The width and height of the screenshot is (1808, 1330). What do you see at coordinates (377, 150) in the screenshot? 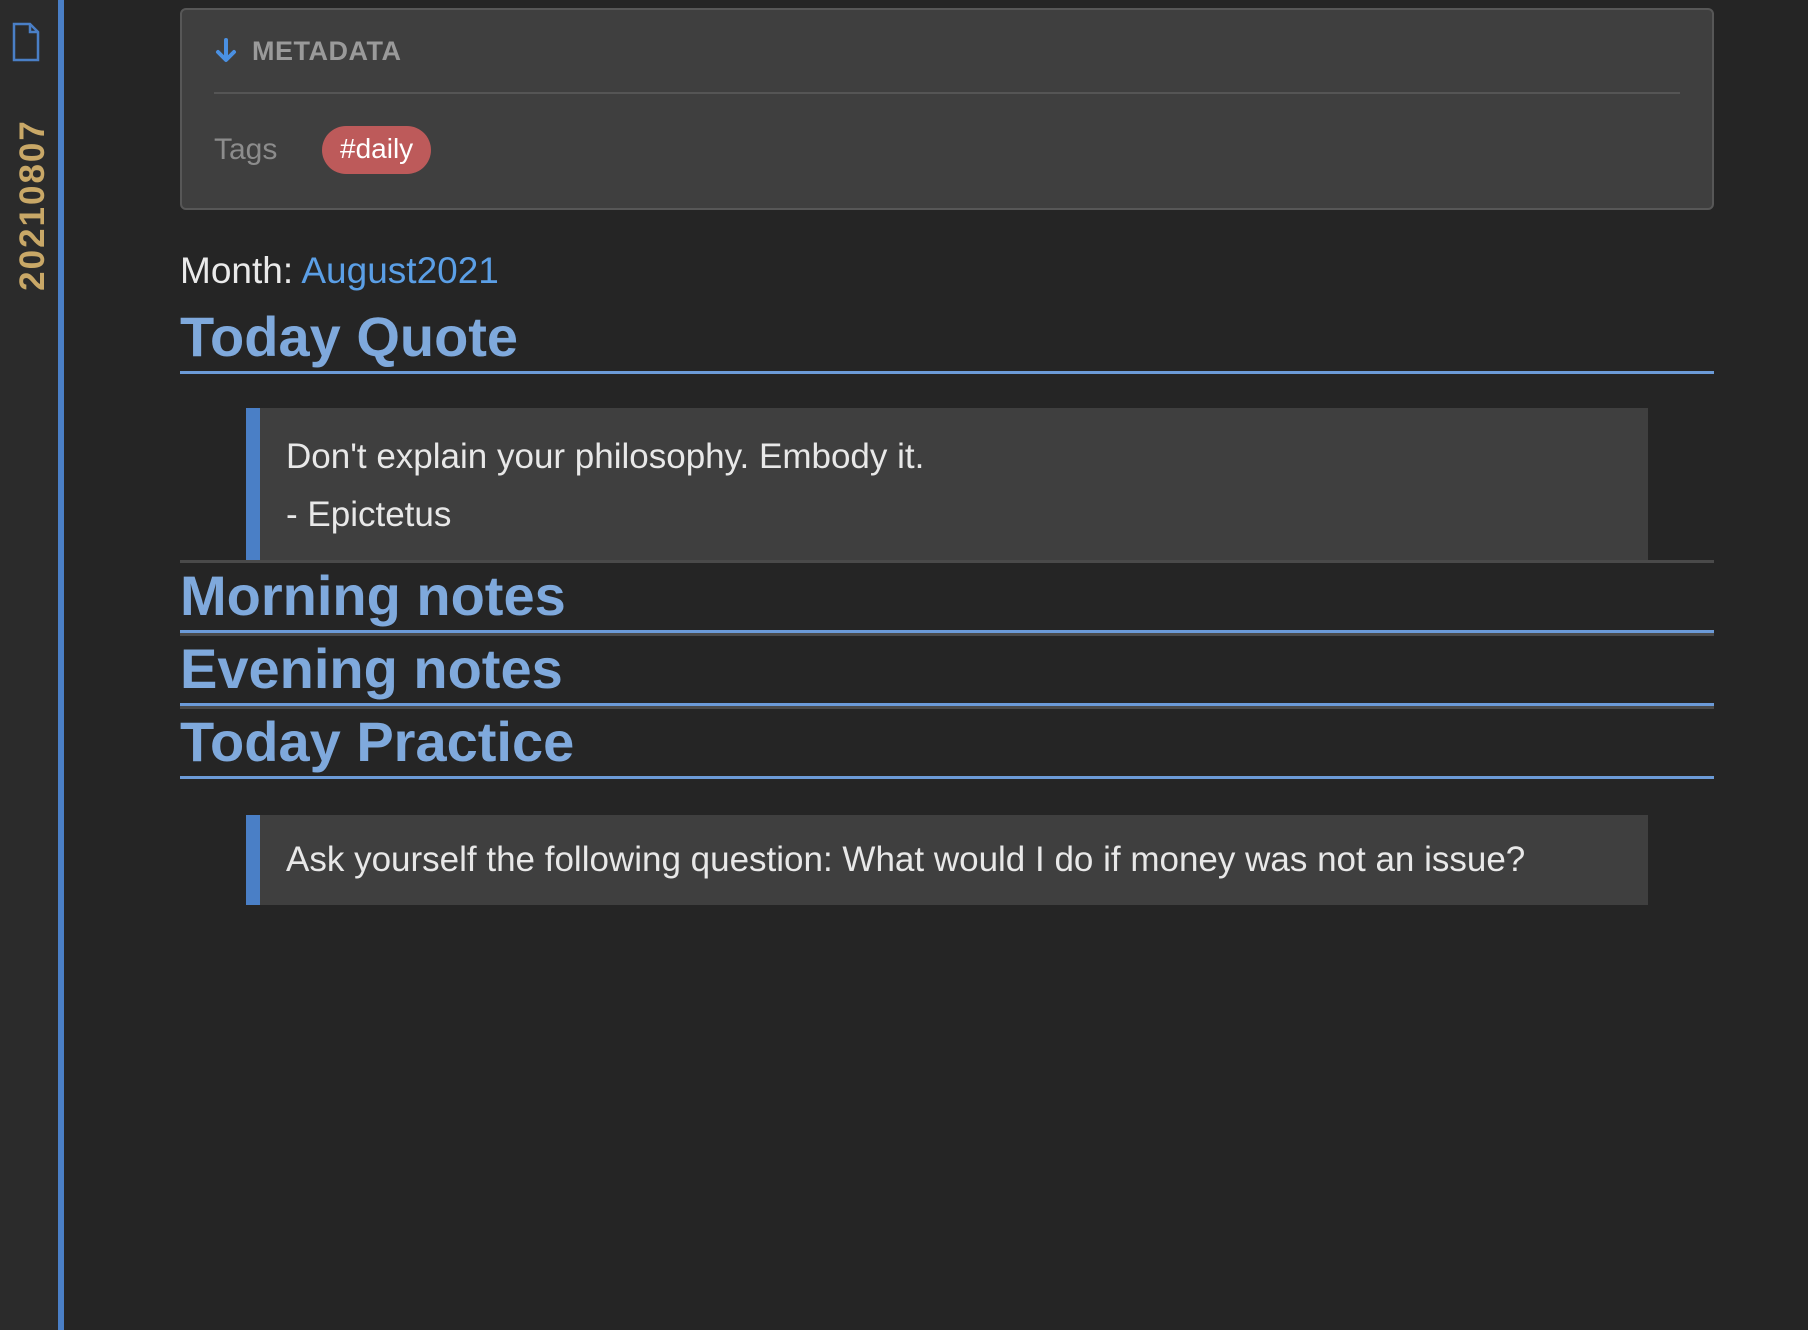
I see `tag-daily: #daily` at bounding box center [377, 150].